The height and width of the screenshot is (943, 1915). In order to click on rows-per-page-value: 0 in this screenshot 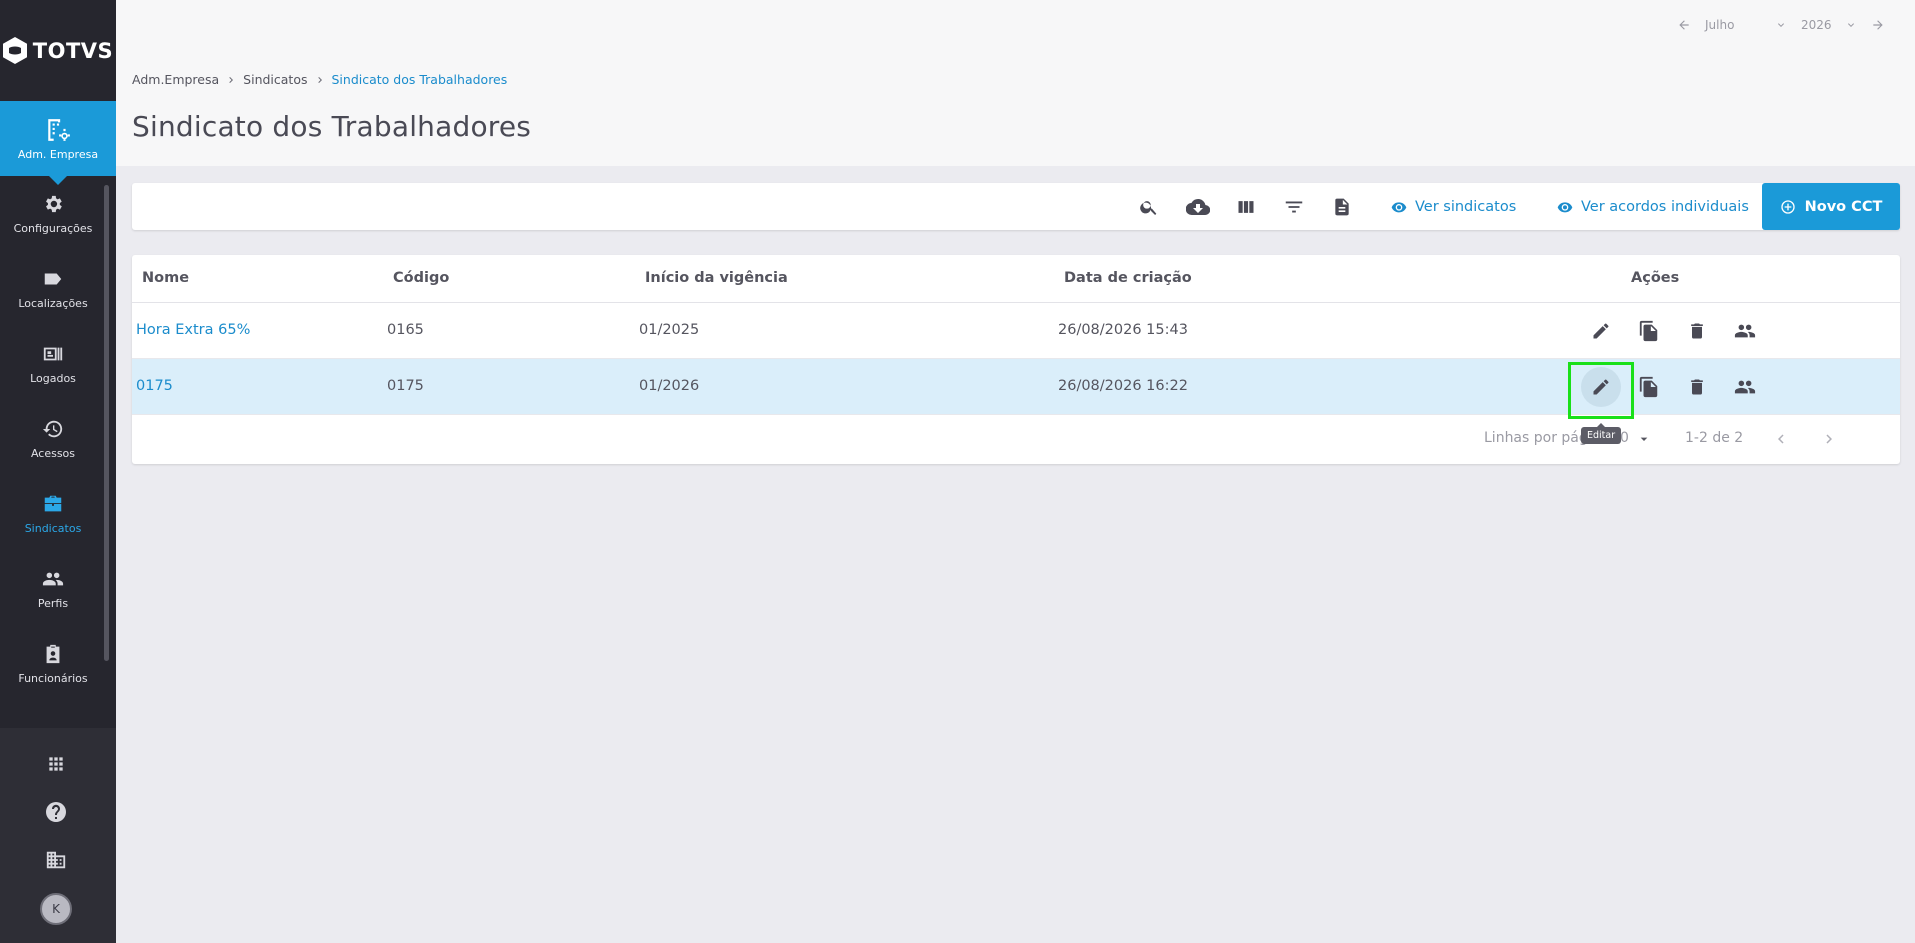, I will do `click(1624, 438)`.